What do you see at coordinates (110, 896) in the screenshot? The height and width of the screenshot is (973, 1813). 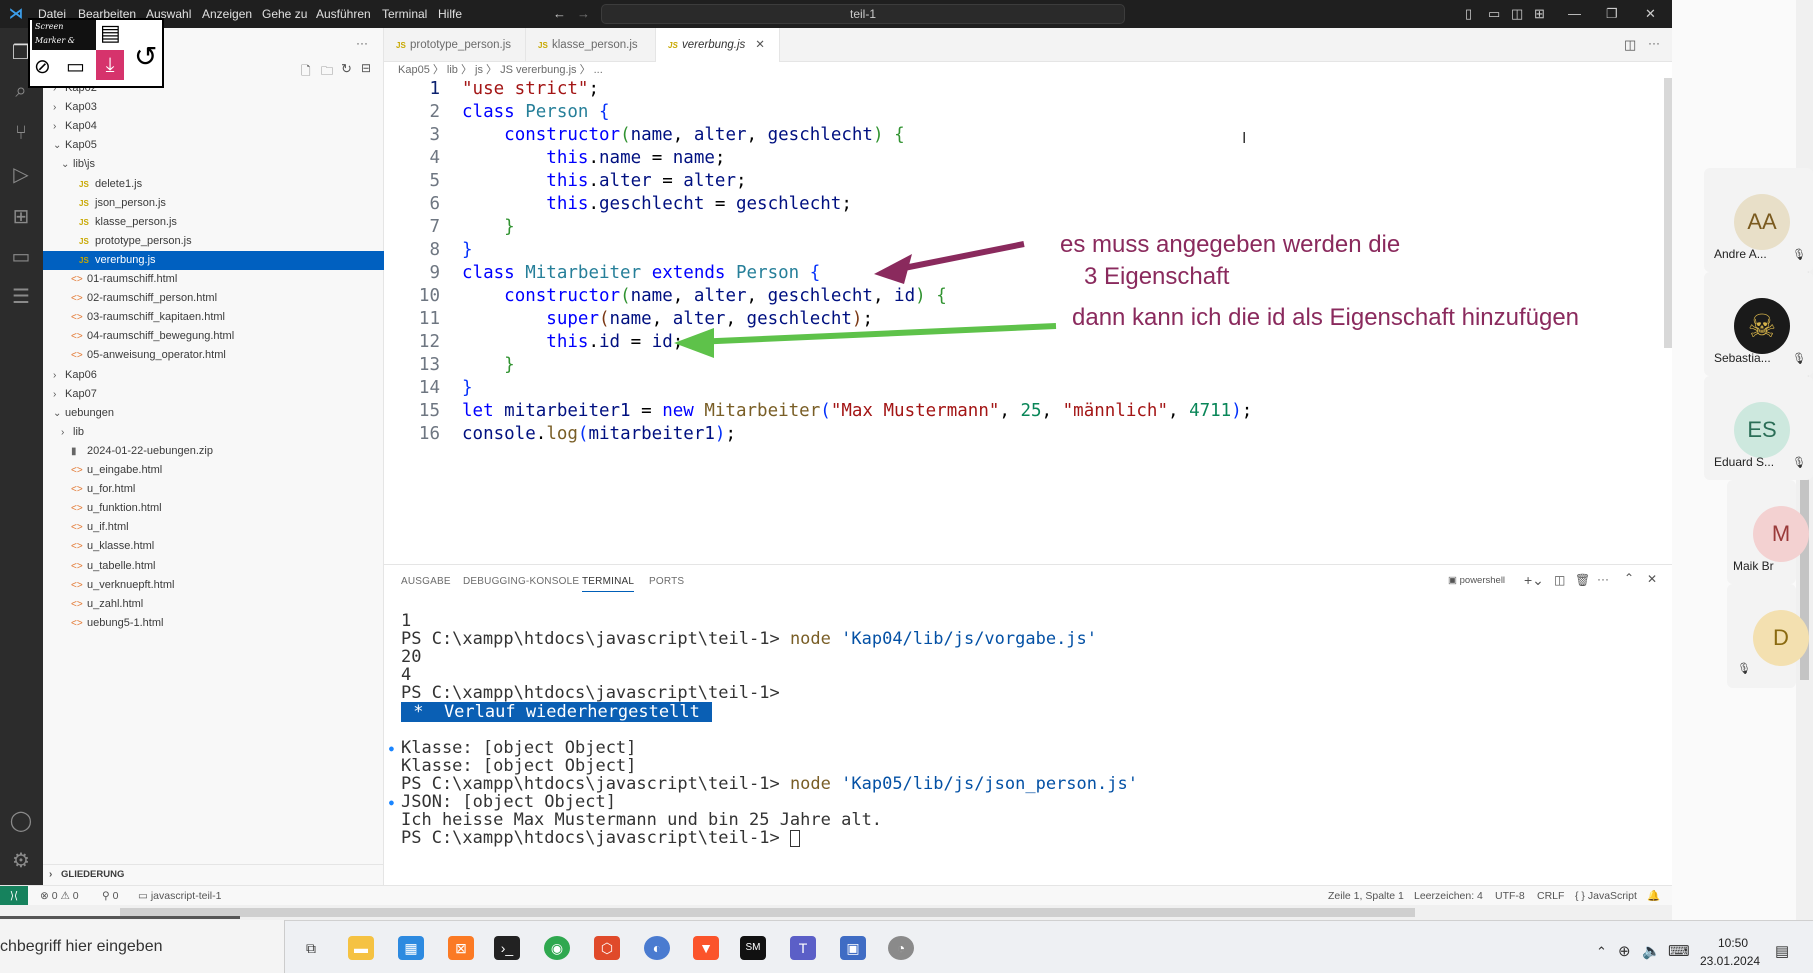 I see `ports-indicator: ⚲ 0` at bounding box center [110, 896].